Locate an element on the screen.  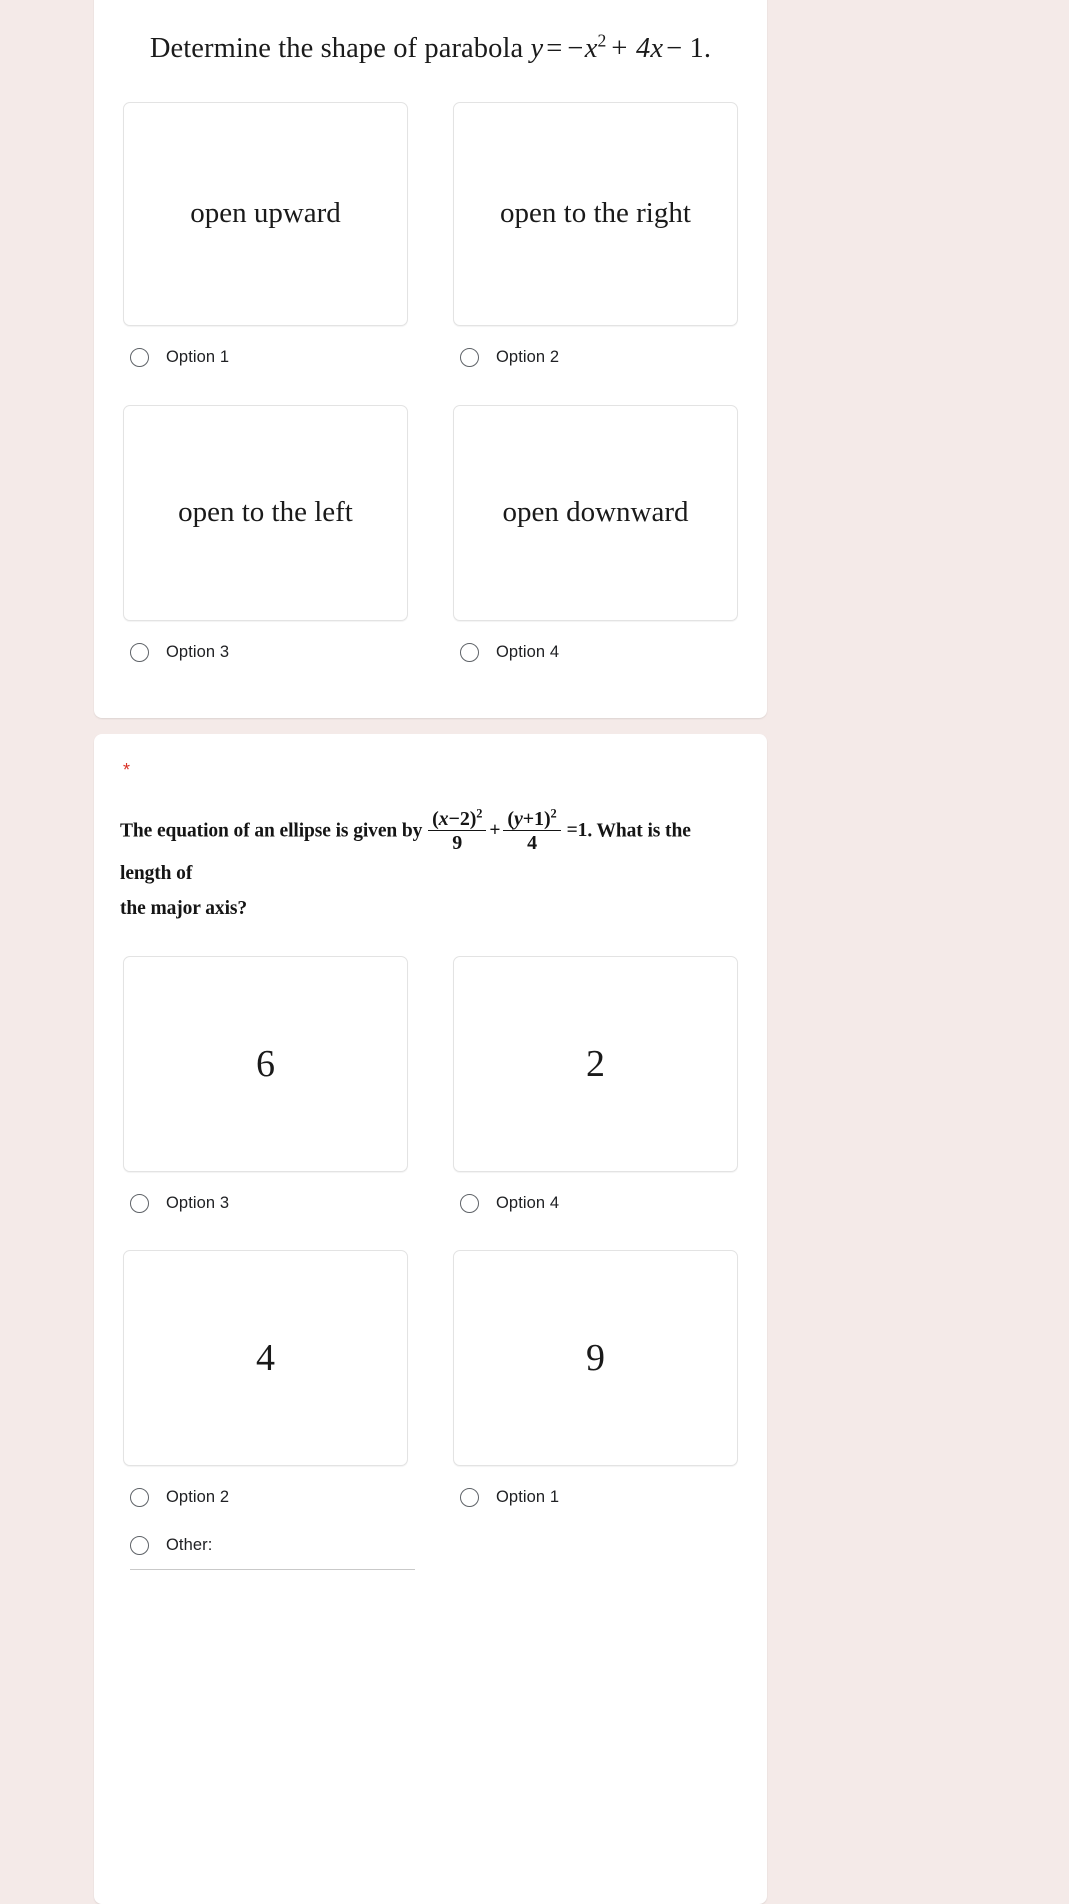
equation-lhs: y is located at coordinates (537, 48).